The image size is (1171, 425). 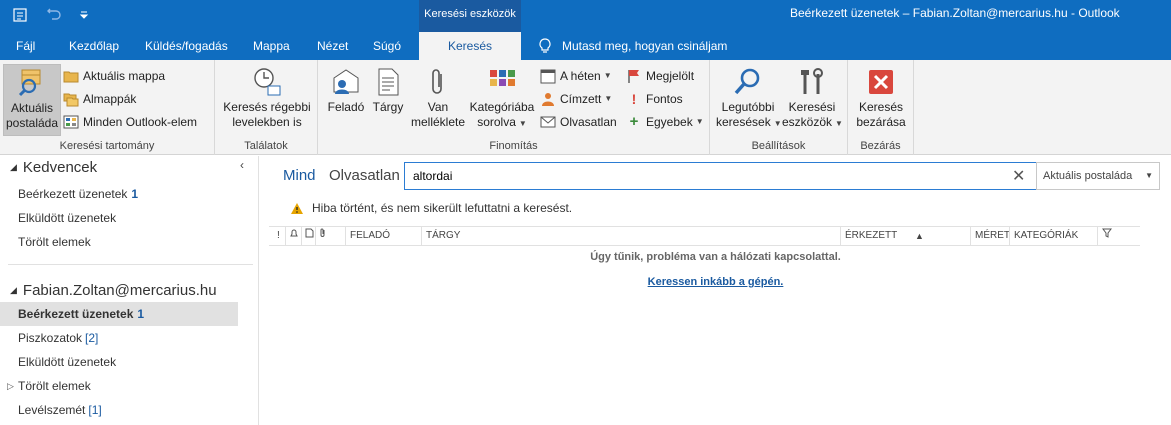 What do you see at coordinates (1043, 236) in the screenshot?
I see `column-categories: KATEGÓRIÁK` at bounding box center [1043, 236].